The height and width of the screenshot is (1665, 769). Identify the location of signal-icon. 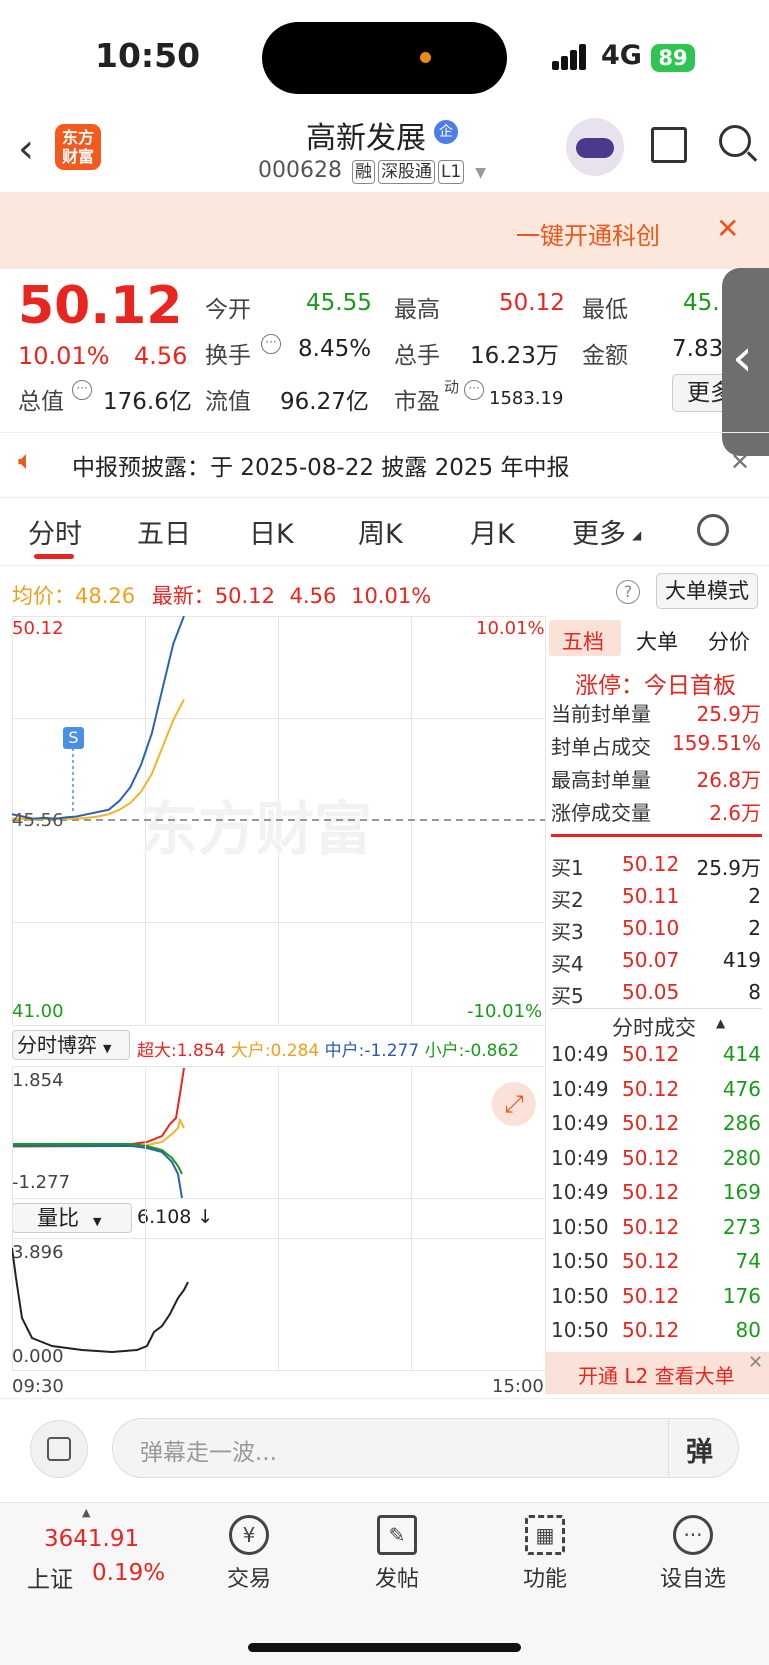
(569, 57).